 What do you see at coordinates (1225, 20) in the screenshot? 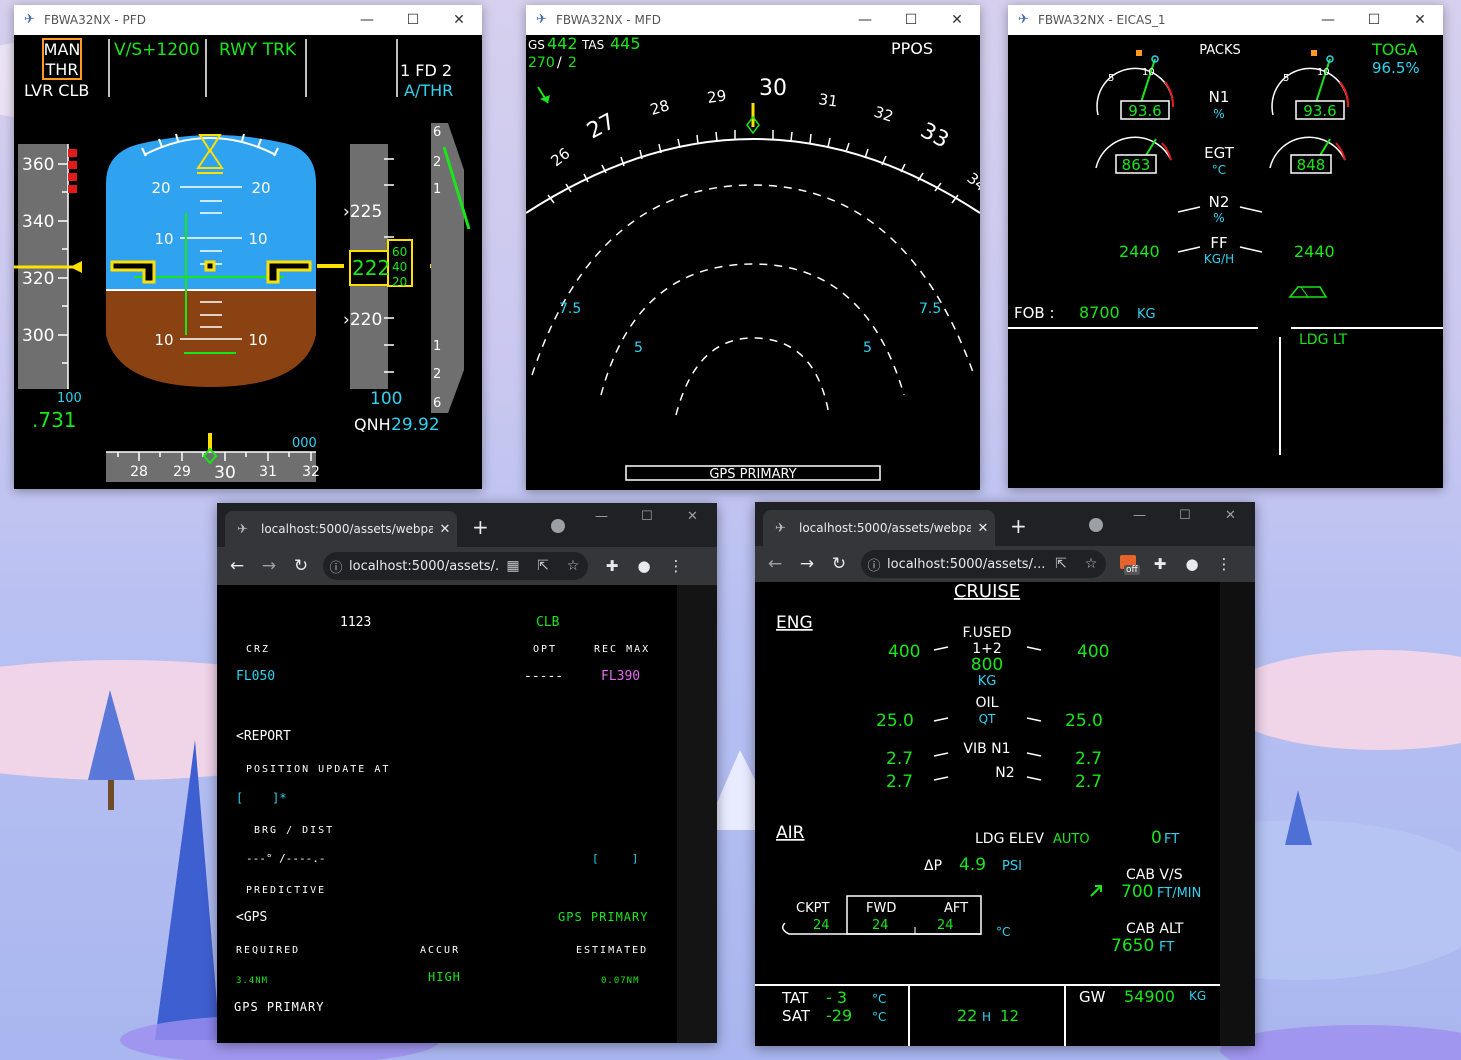
I see `eicas-titlebar: ✈ FBWA32NX - EICAS_1 — ☐ ✕` at bounding box center [1225, 20].